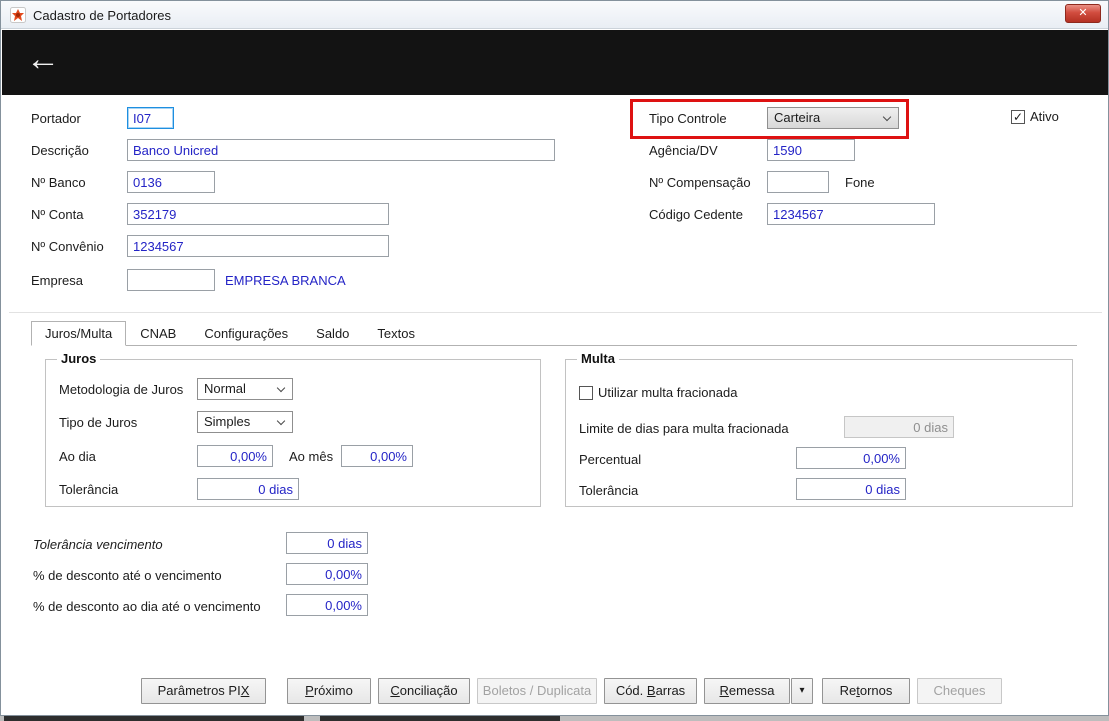  What do you see at coordinates (555, 312) in the screenshot?
I see `header-separator` at bounding box center [555, 312].